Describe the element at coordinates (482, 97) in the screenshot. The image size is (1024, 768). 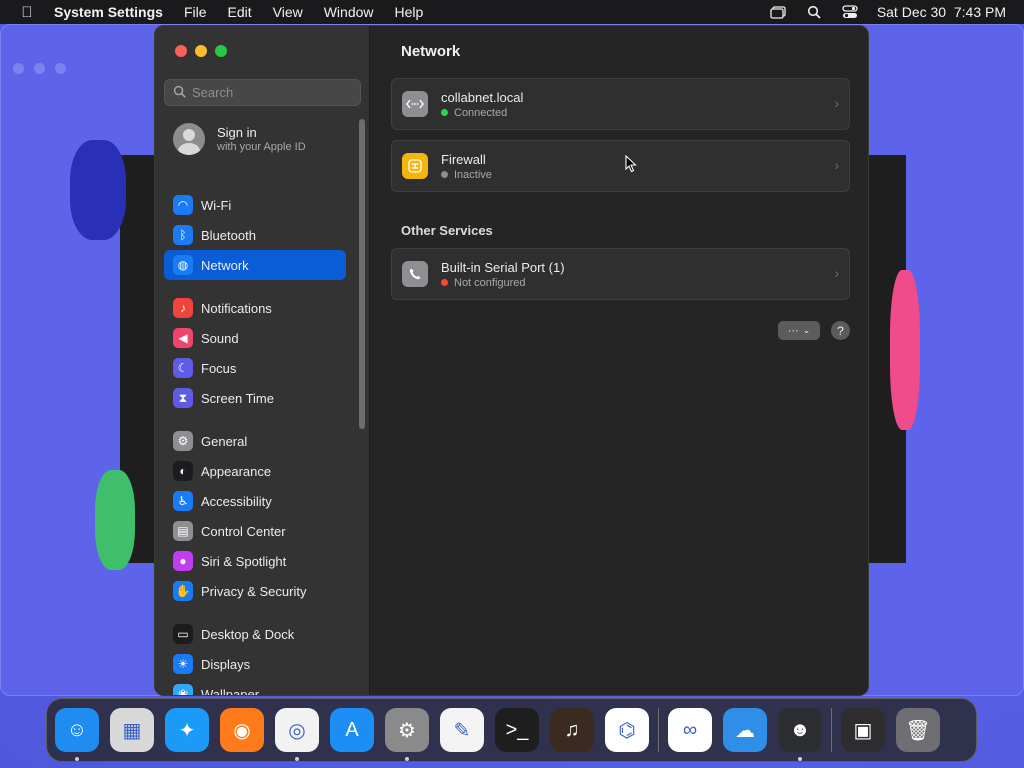
I see `service-name: collabnet.local` at that location.